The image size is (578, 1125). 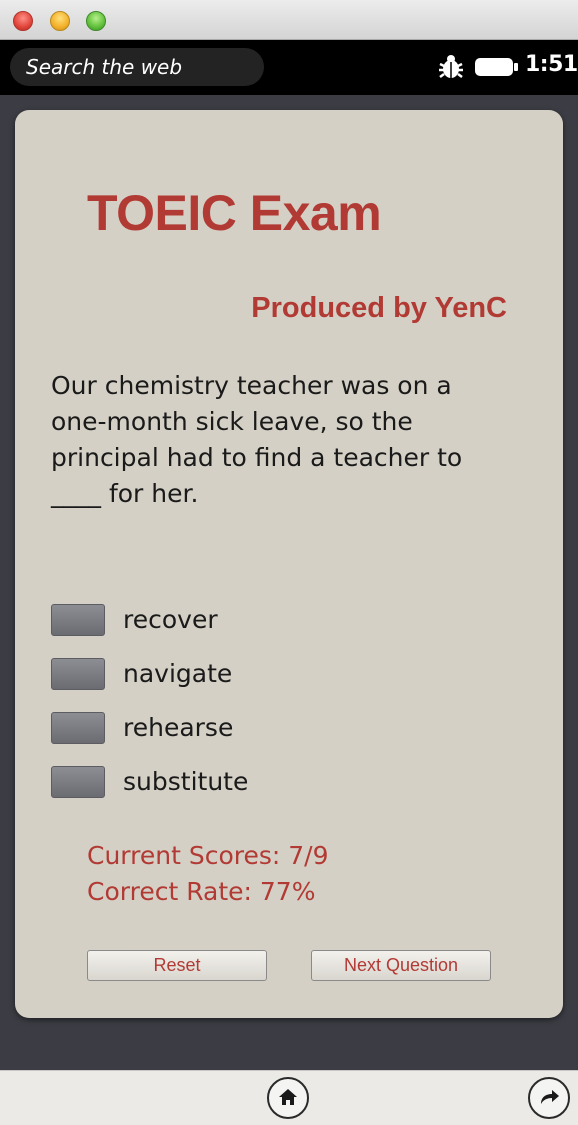 What do you see at coordinates (281, 737) in the screenshot?
I see `answer-option: rehearse` at bounding box center [281, 737].